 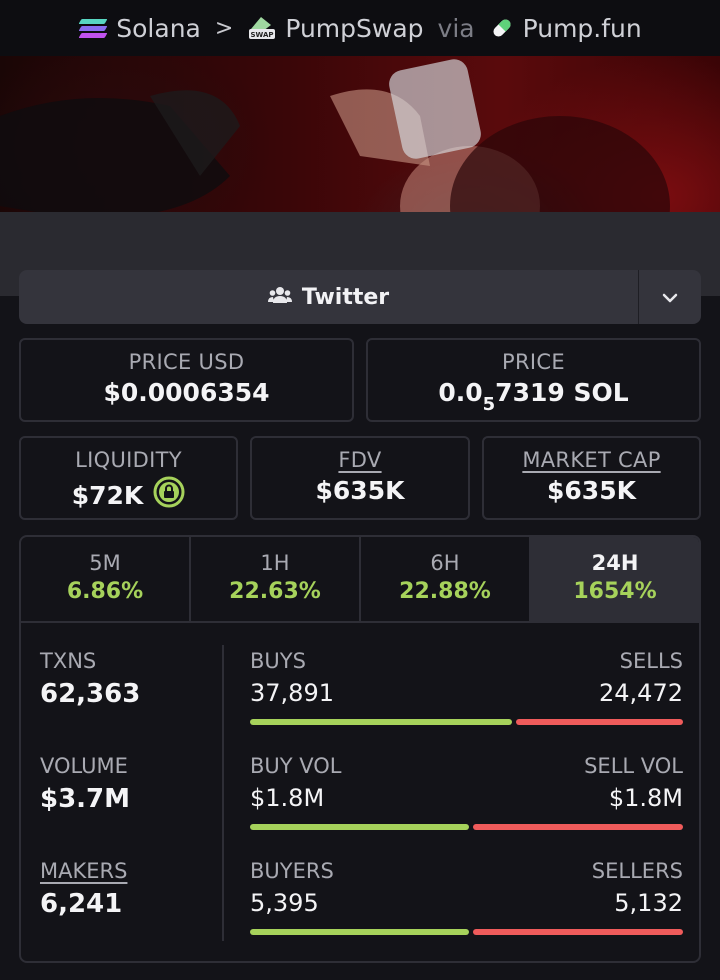 What do you see at coordinates (158, 28) in the screenshot?
I see `breadcrumb-chain: Solana` at bounding box center [158, 28].